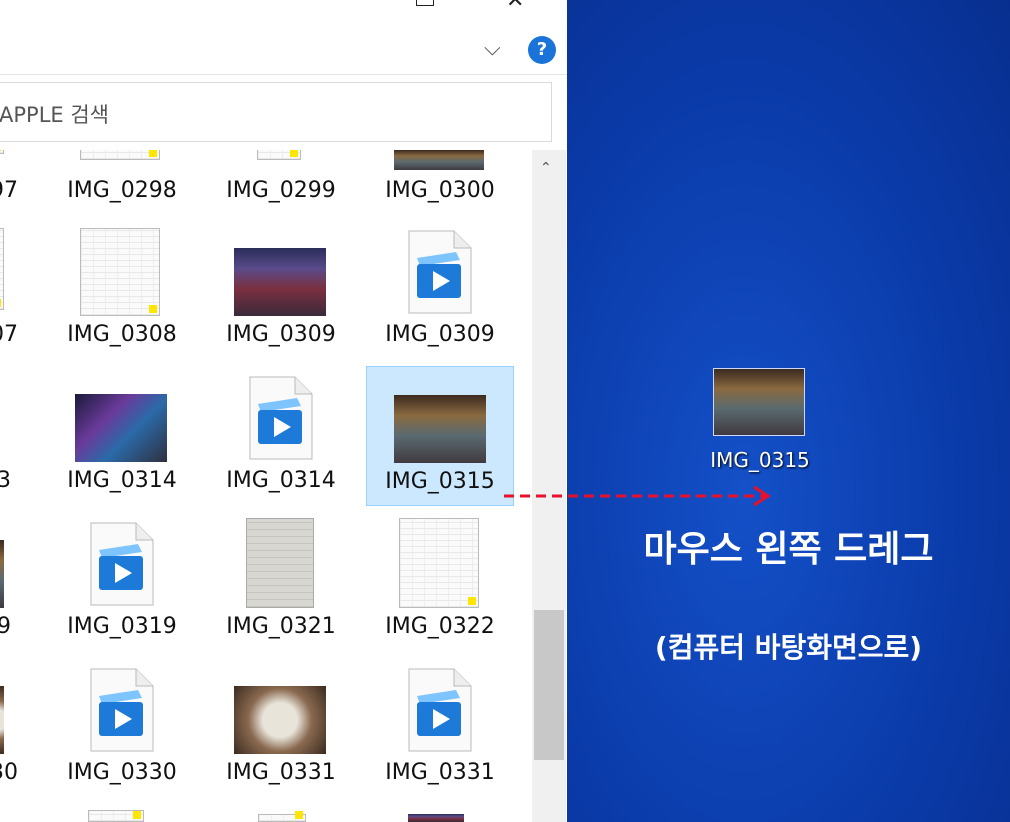  What do you see at coordinates (281, 190) in the screenshot?
I see `file-name: IMG_0299` at bounding box center [281, 190].